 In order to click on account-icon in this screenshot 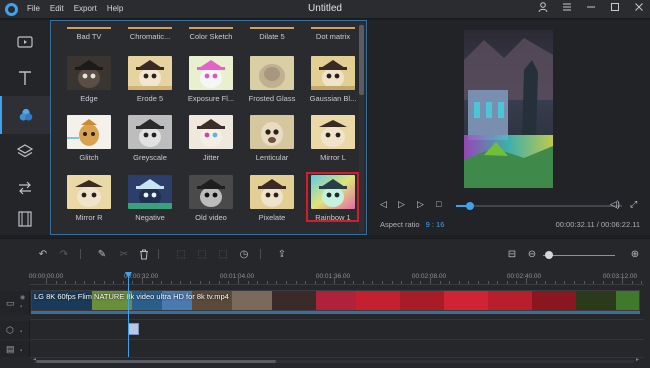, I will do `click(543, 9)`.